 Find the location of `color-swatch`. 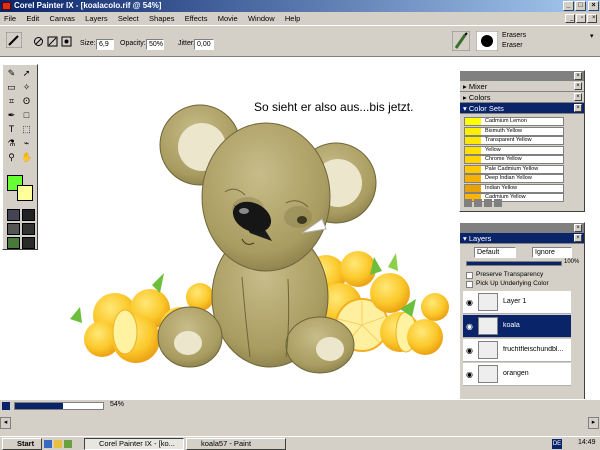

color-swatch is located at coordinates (473, 169).